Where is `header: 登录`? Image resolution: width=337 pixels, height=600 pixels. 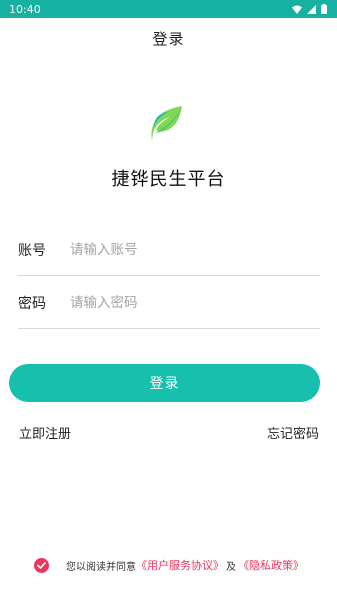
header: 登录 is located at coordinates (168, 38).